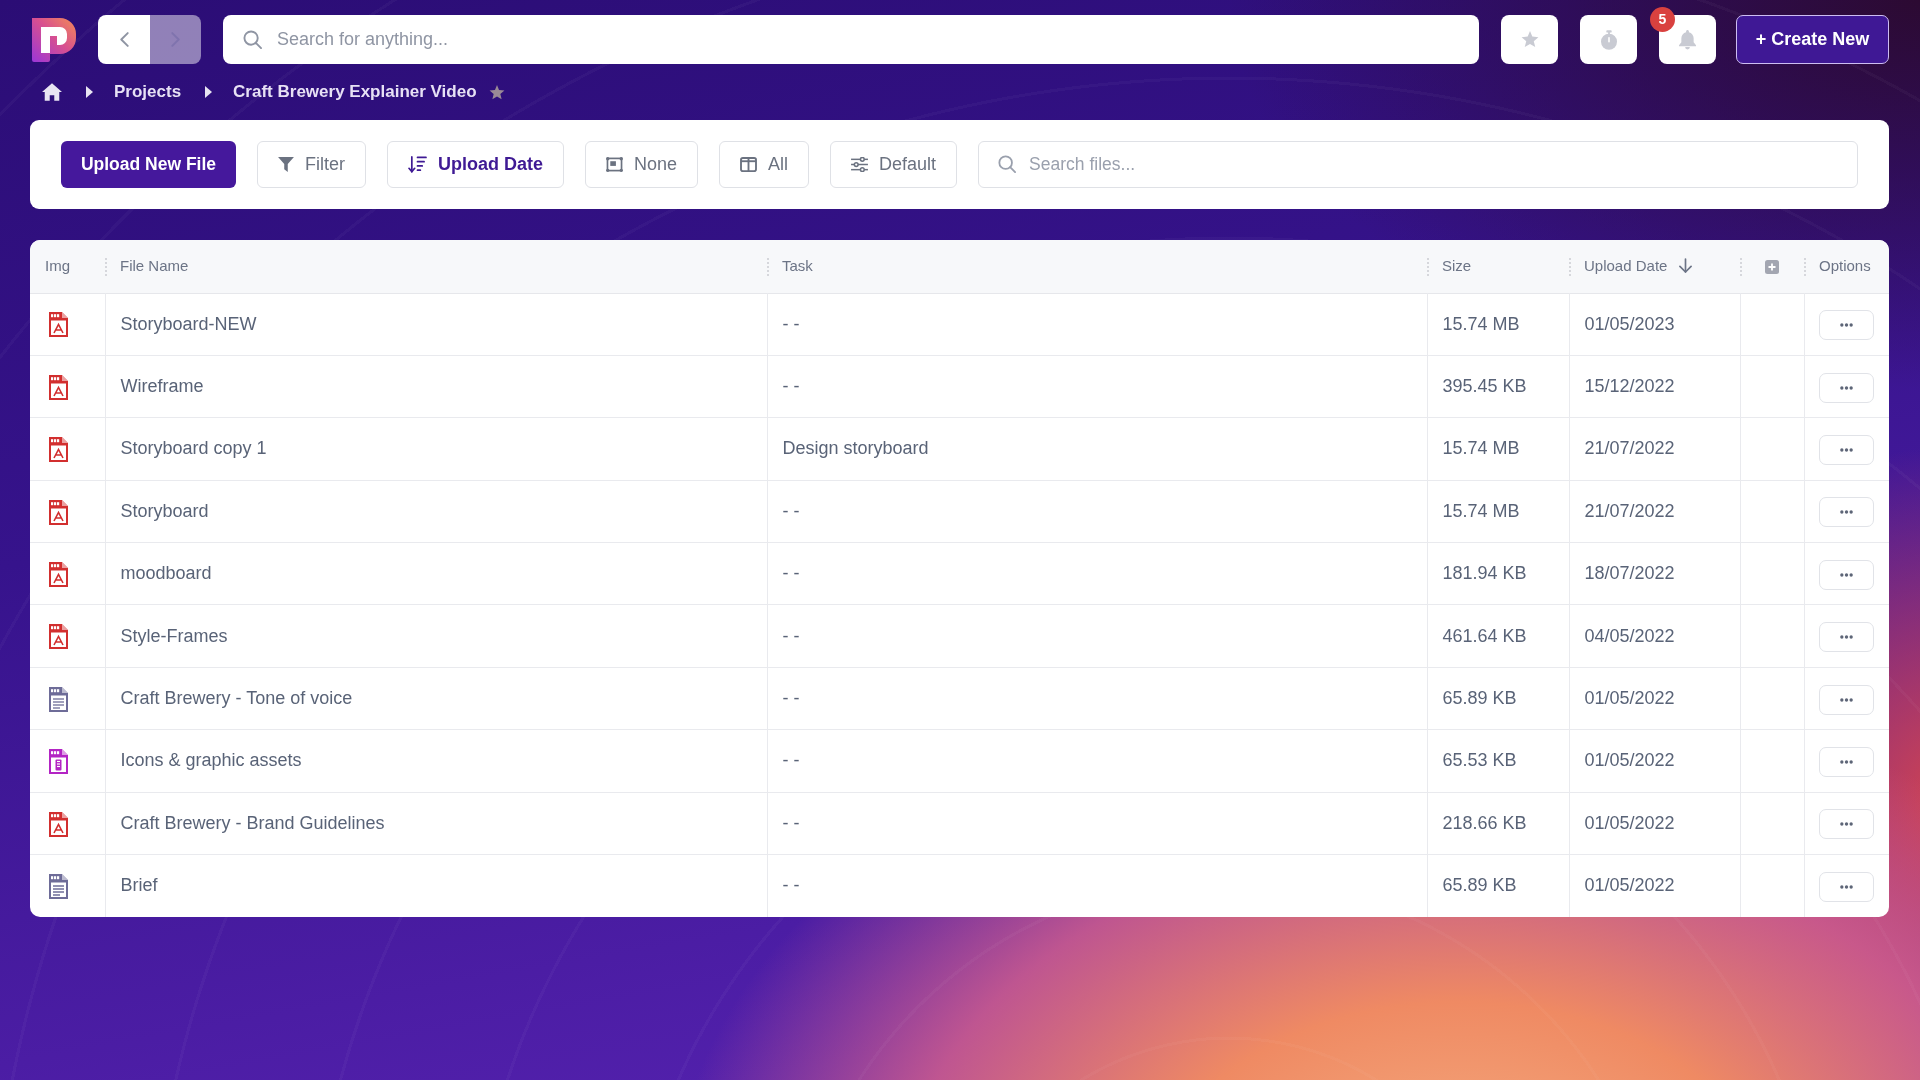  What do you see at coordinates (1686, 265) in the screenshot?
I see `arrow-down-icon` at bounding box center [1686, 265].